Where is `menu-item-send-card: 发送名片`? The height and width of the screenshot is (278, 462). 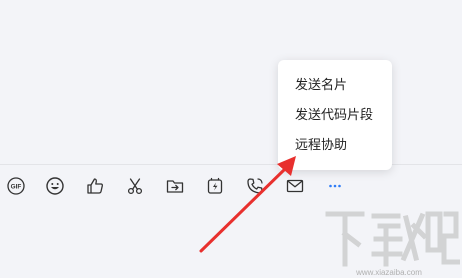 menu-item-send-card: 发送名片 is located at coordinates (335, 85).